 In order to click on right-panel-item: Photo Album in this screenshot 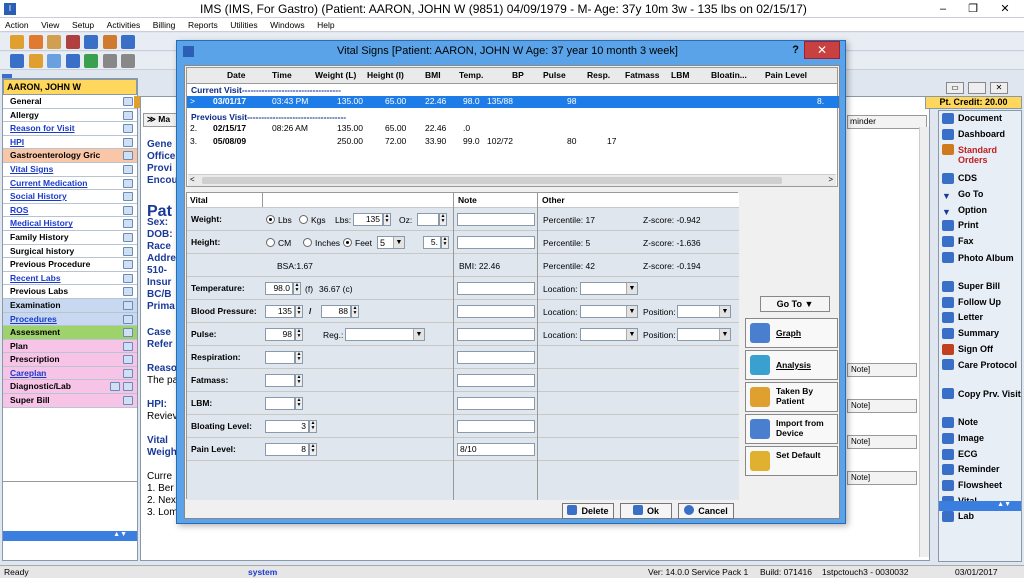, I will do `click(980, 264)`.